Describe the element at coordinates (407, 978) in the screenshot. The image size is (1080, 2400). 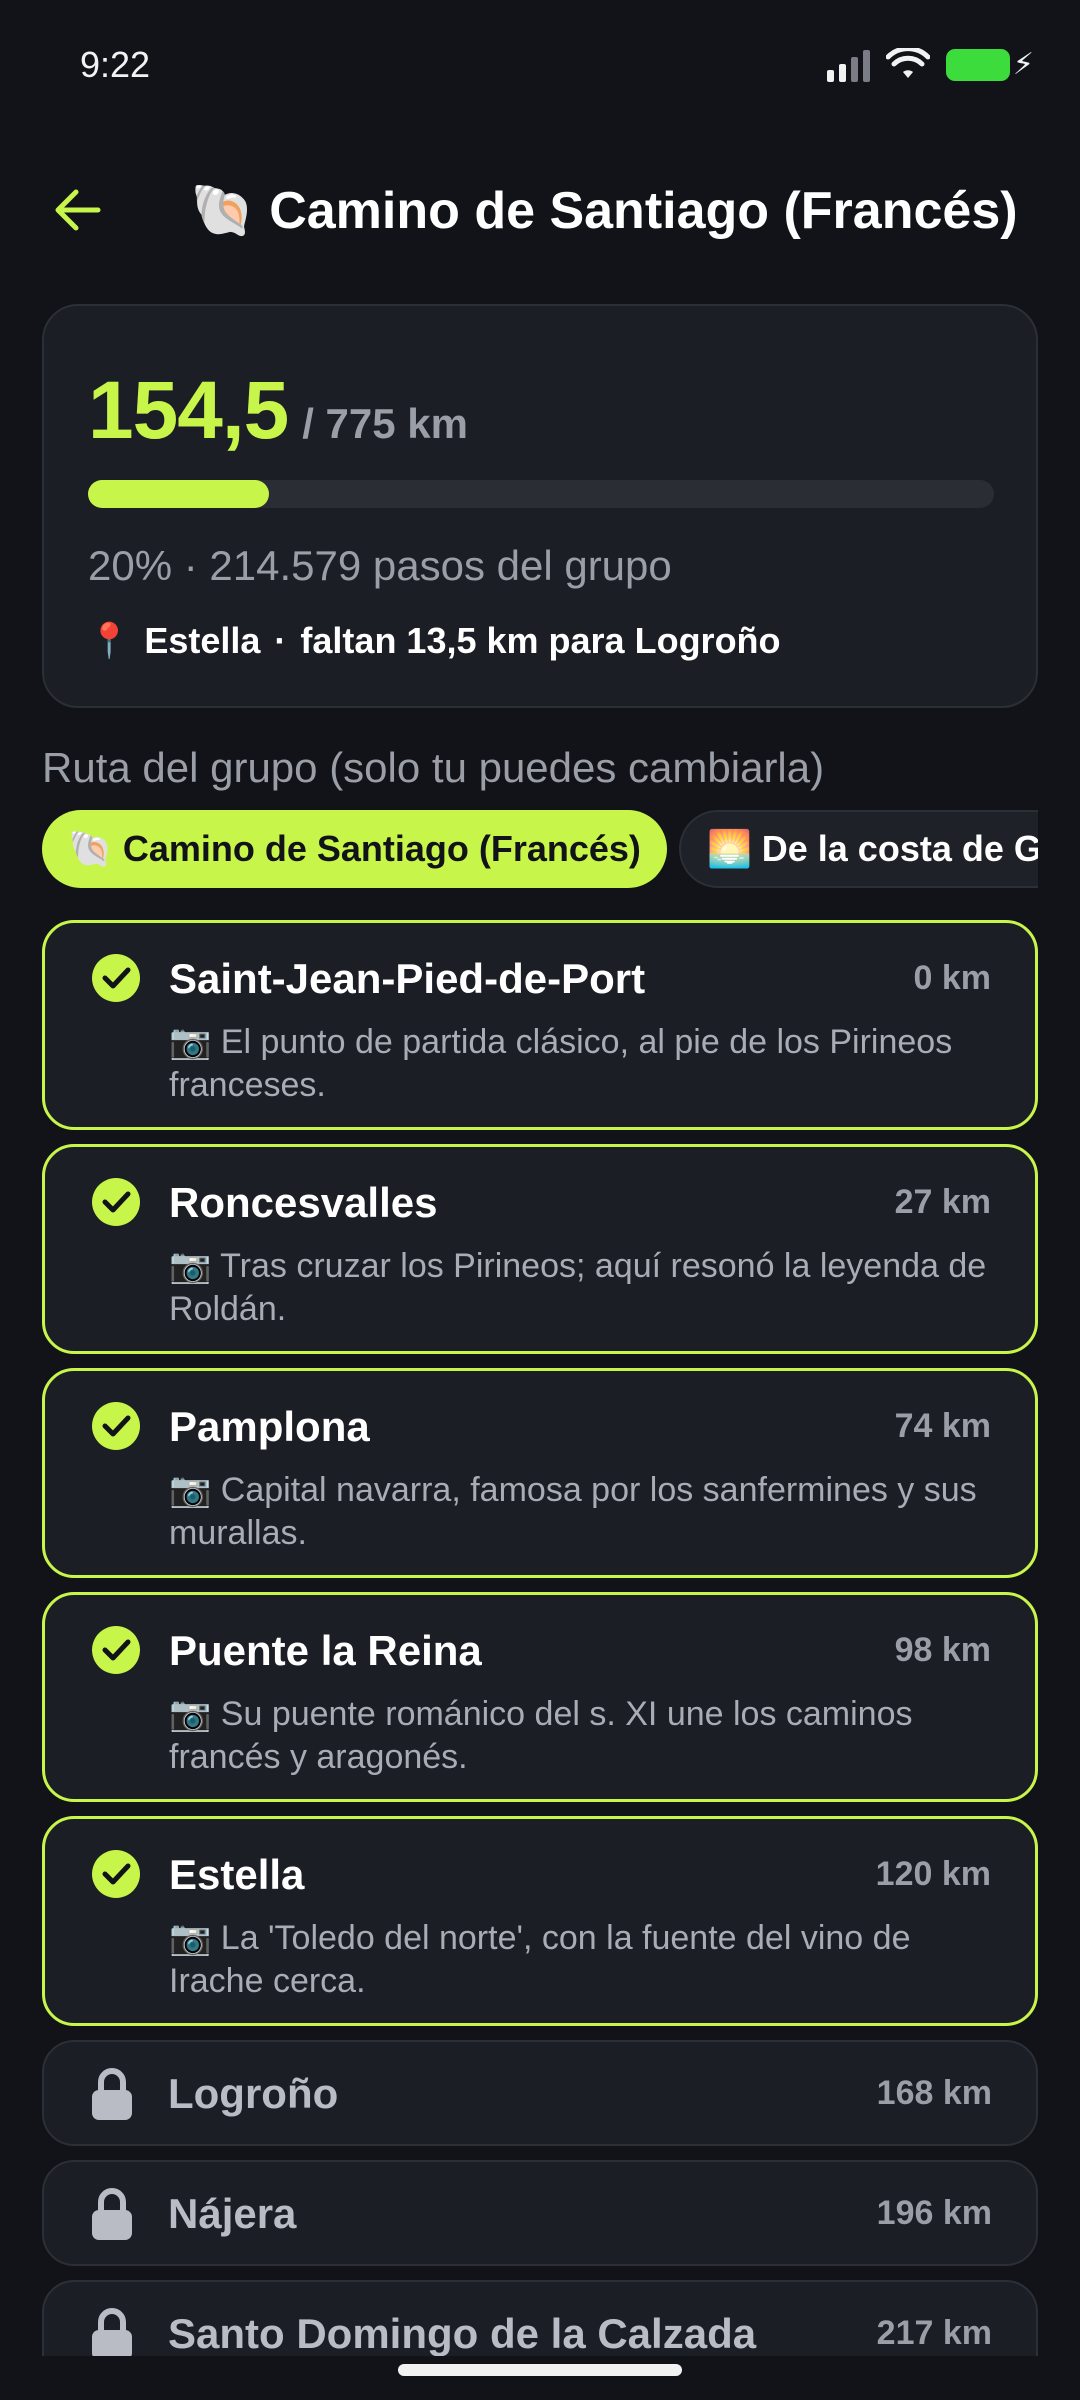
I see `stop-name: Saint-Jean-Pied-de-Port` at that location.